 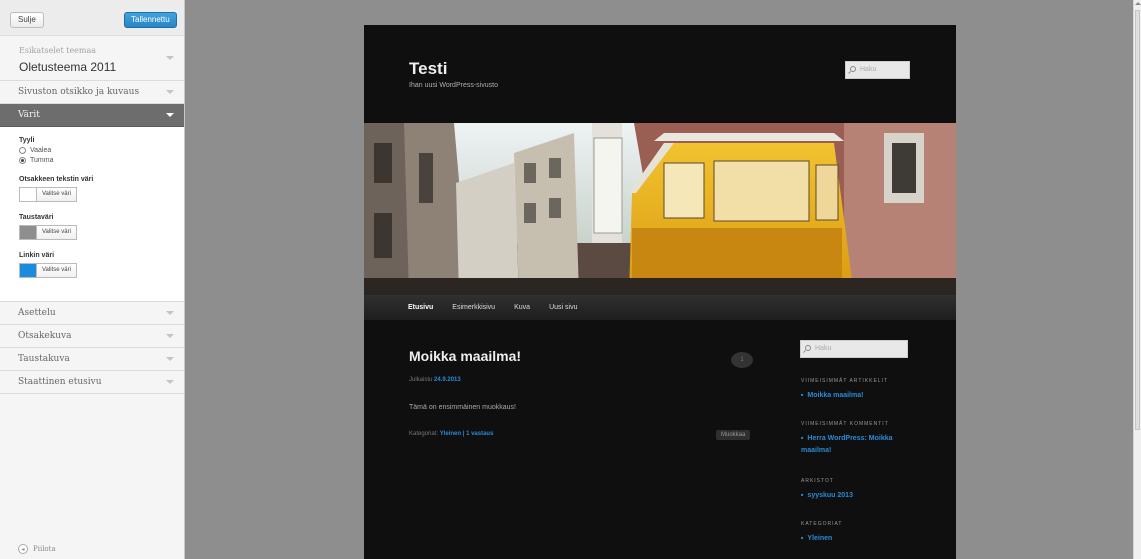 I want to click on widget-title-categories: KATEGORIAT, so click(x=822, y=524).